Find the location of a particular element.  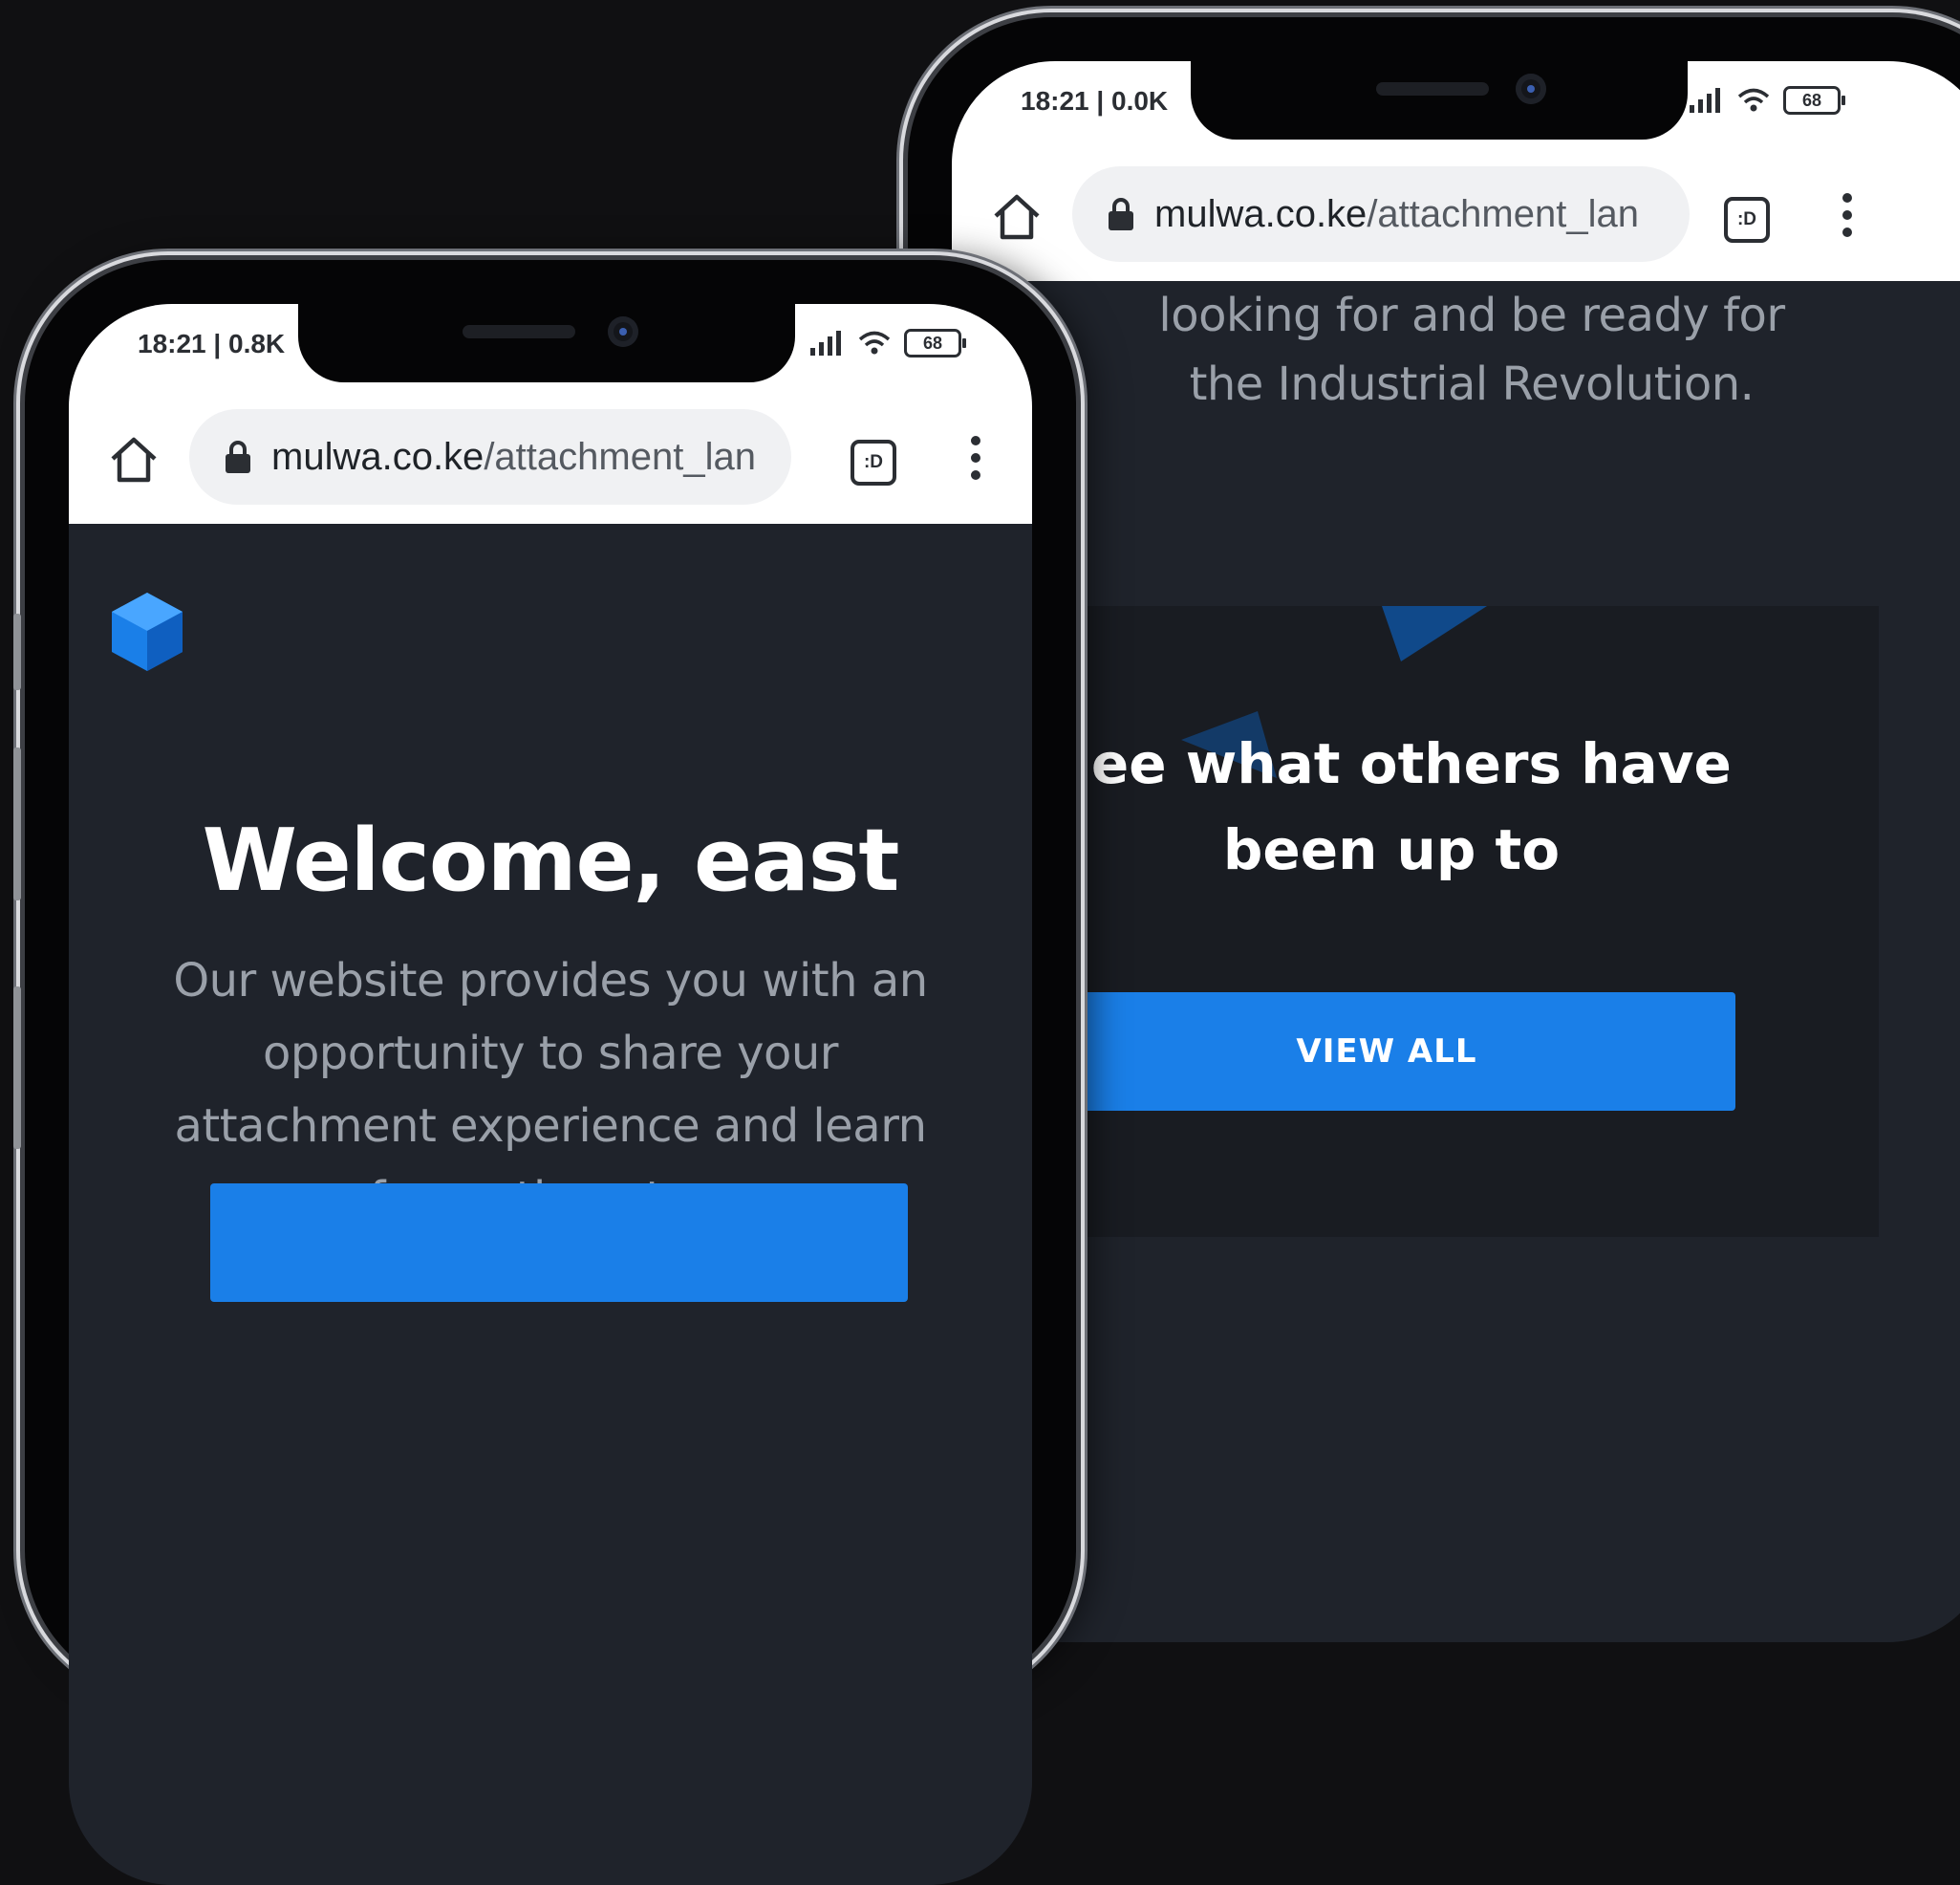

status-bar: 18:21 | 0.0K 68 is located at coordinates (1456, 110).